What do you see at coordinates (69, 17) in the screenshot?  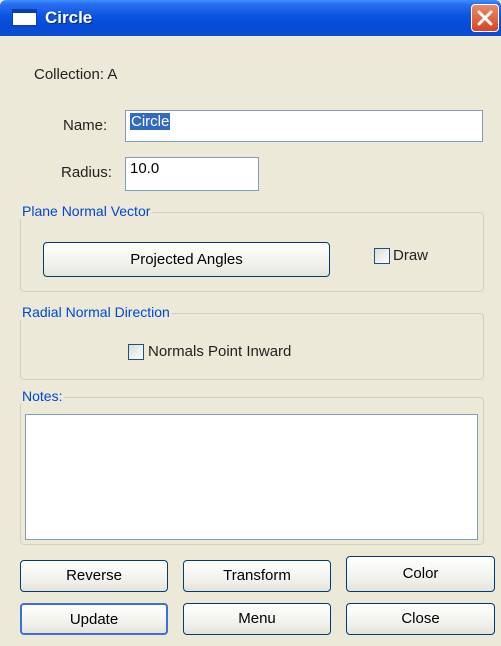 I see `window-title: Circle` at bounding box center [69, 17].